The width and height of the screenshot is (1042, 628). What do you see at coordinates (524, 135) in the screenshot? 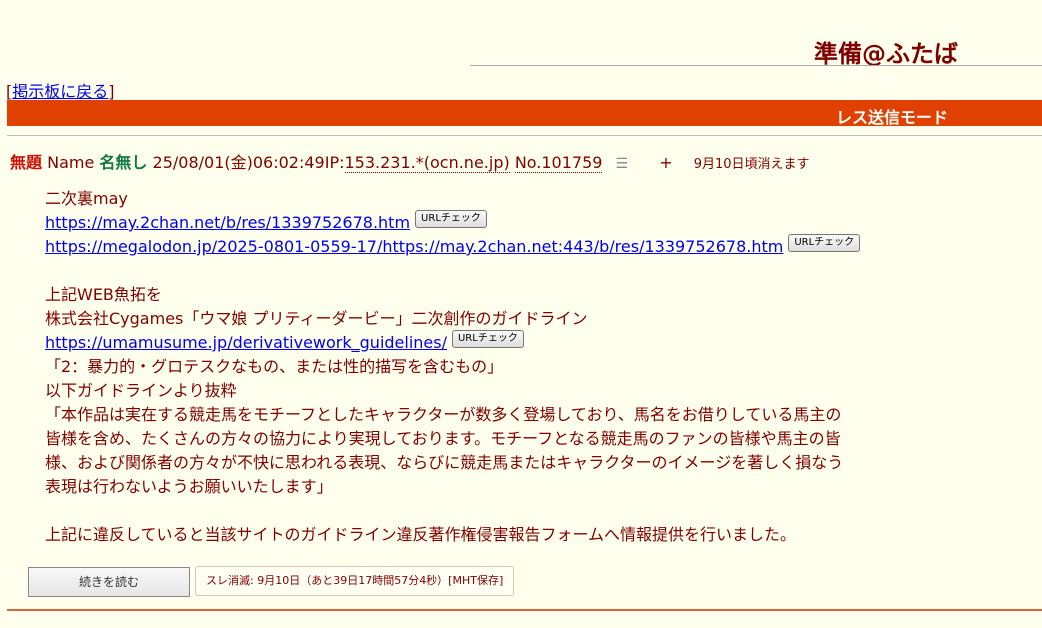
I see `mode-divider` at bounding box center [524, 135].